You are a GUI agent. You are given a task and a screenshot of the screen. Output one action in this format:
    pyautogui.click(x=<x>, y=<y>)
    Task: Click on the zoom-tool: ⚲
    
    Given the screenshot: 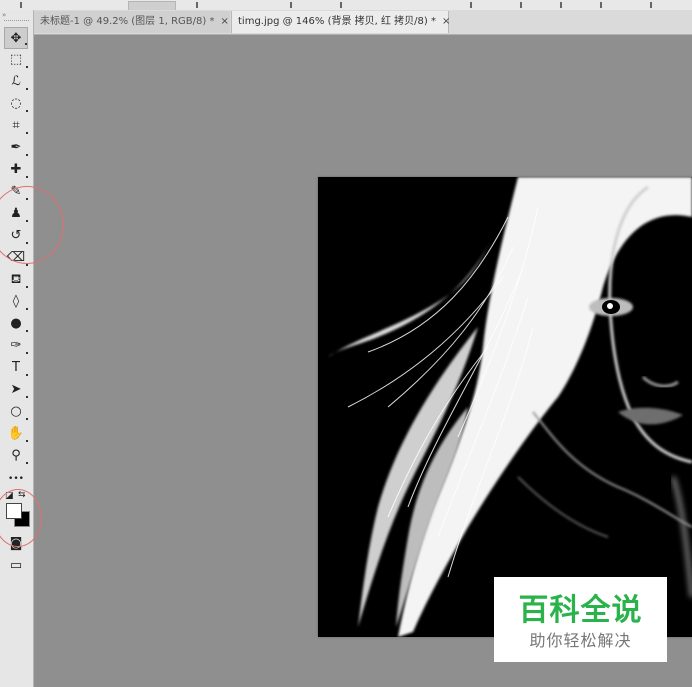 What is the action you would take?
    pyautogui.click(x=16, y=456)
    